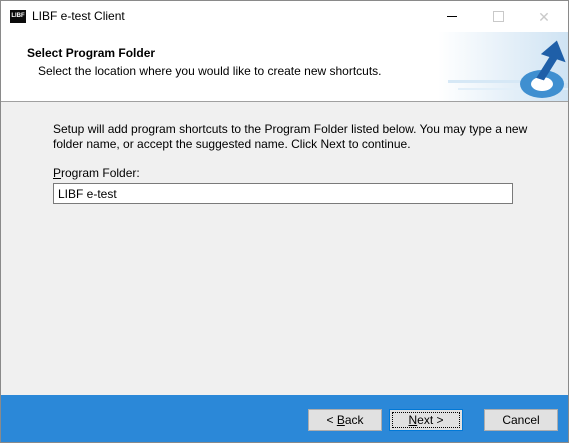 The image size is (569, 443). What do you see at coordinates (340, 420) in the screenshot?
I see `back-accelerator: B` at bounding box center [340, 420].